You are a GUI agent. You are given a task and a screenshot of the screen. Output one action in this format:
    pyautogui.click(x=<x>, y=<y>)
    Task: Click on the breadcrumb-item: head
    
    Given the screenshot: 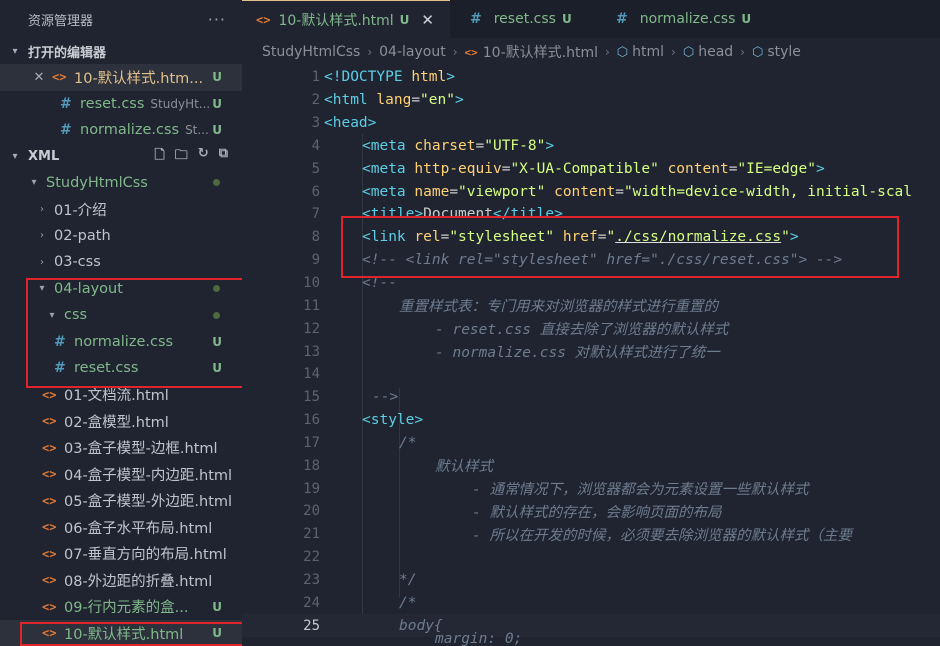 What is the action you would take?
    pyautogui.click(x=715, y=52)
    